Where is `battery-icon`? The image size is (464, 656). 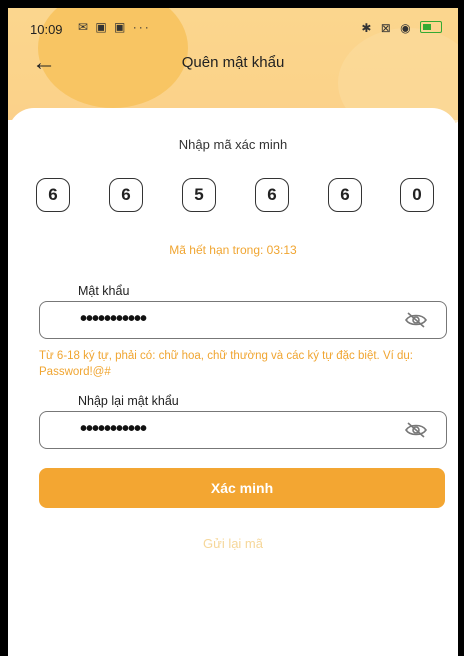 battery-icon is located at coordinates (431, 27).